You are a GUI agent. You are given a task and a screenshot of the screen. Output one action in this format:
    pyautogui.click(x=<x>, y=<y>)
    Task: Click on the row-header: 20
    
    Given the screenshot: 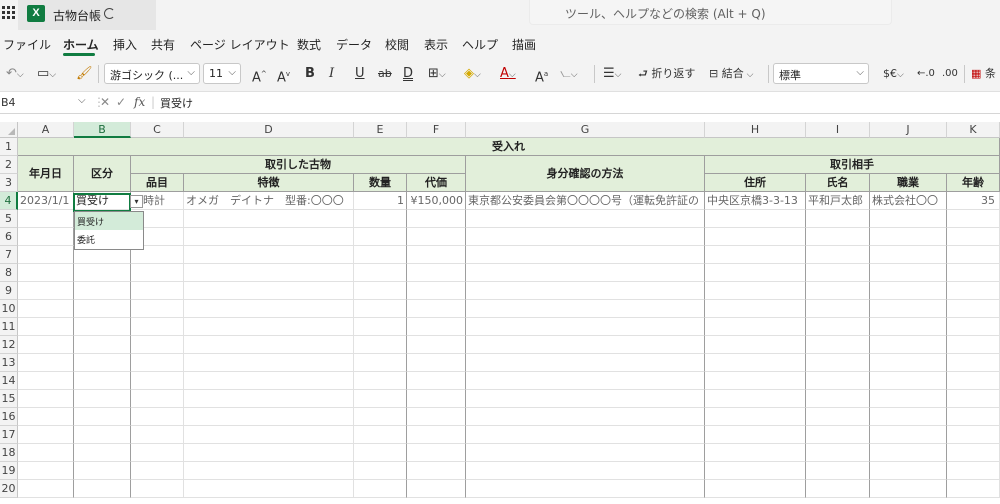 What is the action you would take?
    pyautogui.click(x=9, y=489)
    